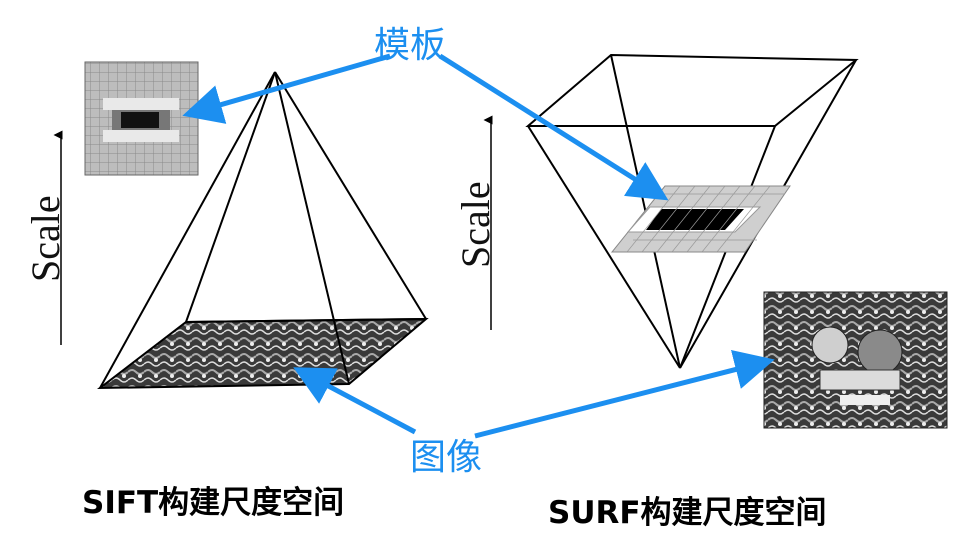 This screenshot has height=549, width=980. What do you see at coordinates (355, 401) in the screenshot?
I see `arrow-image-to-sift` at bounding box center [355, 401].